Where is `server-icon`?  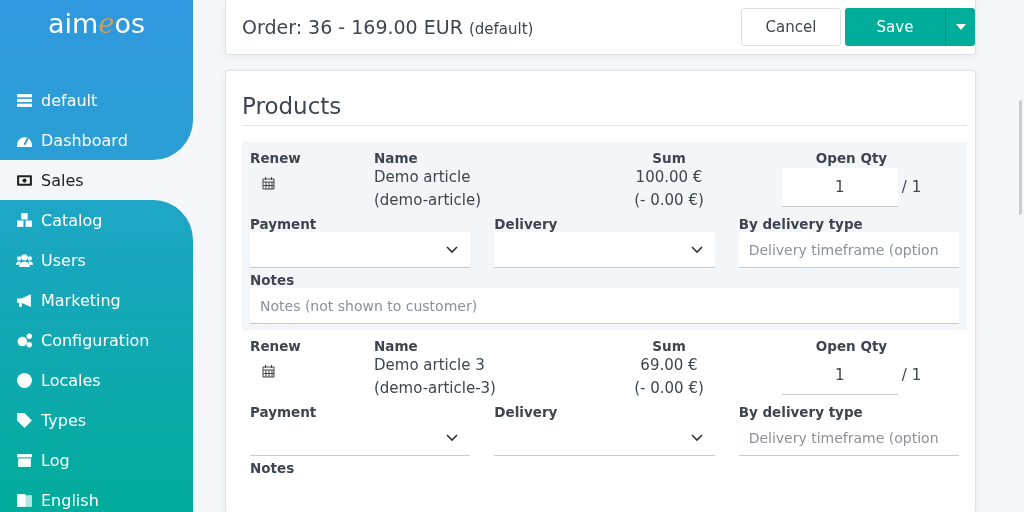 server-icon is located at coordinates (24, 100).